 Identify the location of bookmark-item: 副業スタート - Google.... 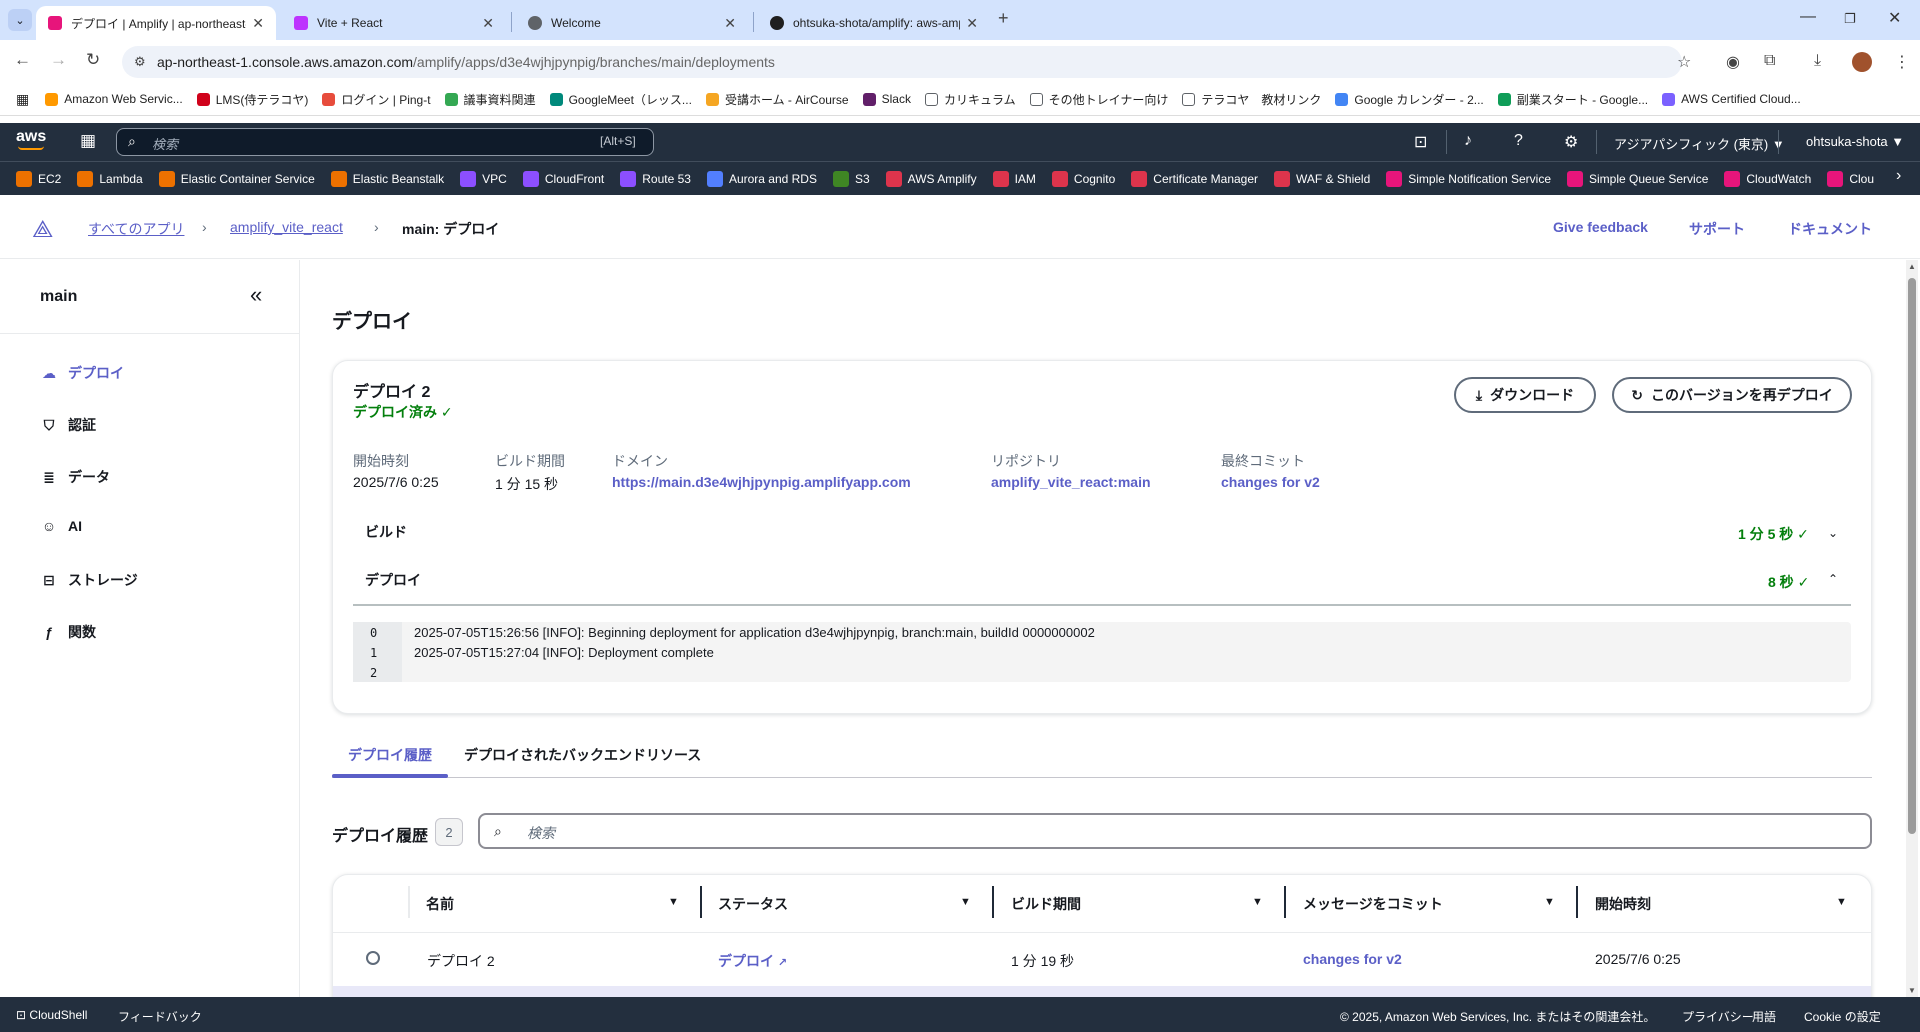
(1572, 99).